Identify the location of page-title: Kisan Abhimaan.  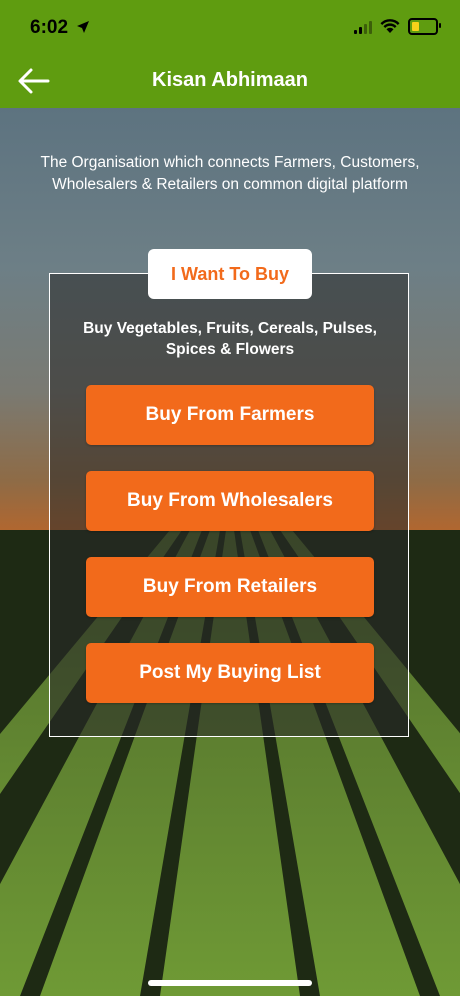
(230, 80).